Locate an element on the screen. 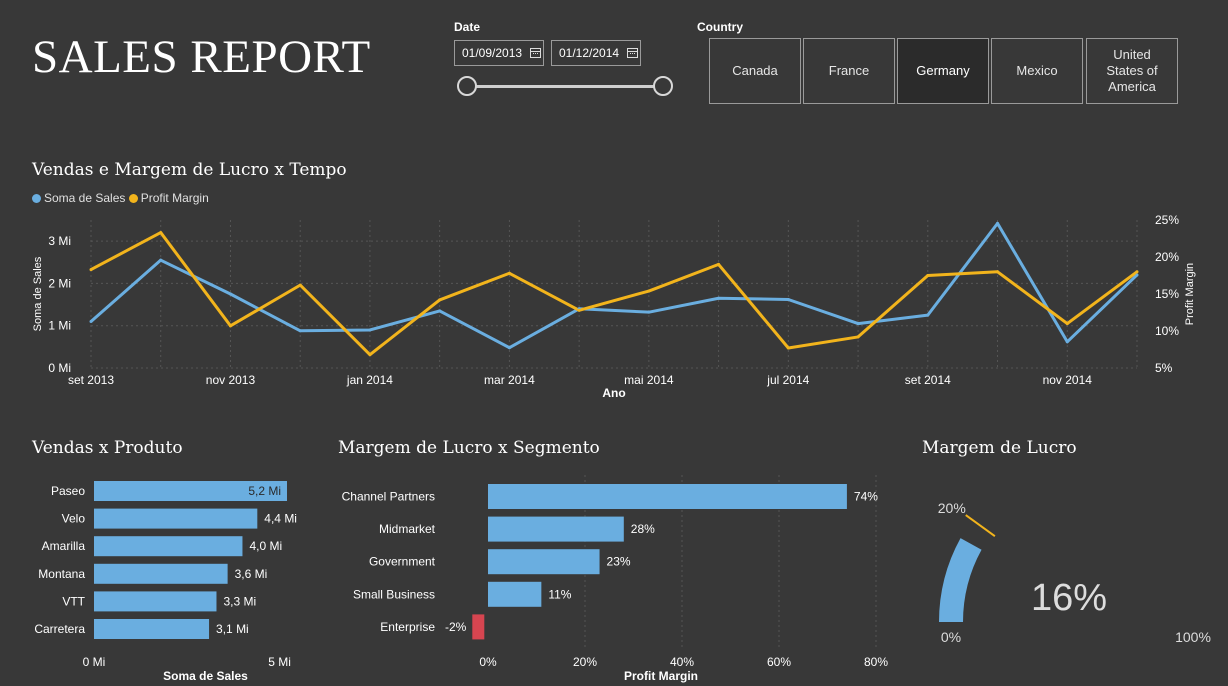 The height and width of the screenshot is (686, 1228). category-label: Government is located at coordinates (402, 562).